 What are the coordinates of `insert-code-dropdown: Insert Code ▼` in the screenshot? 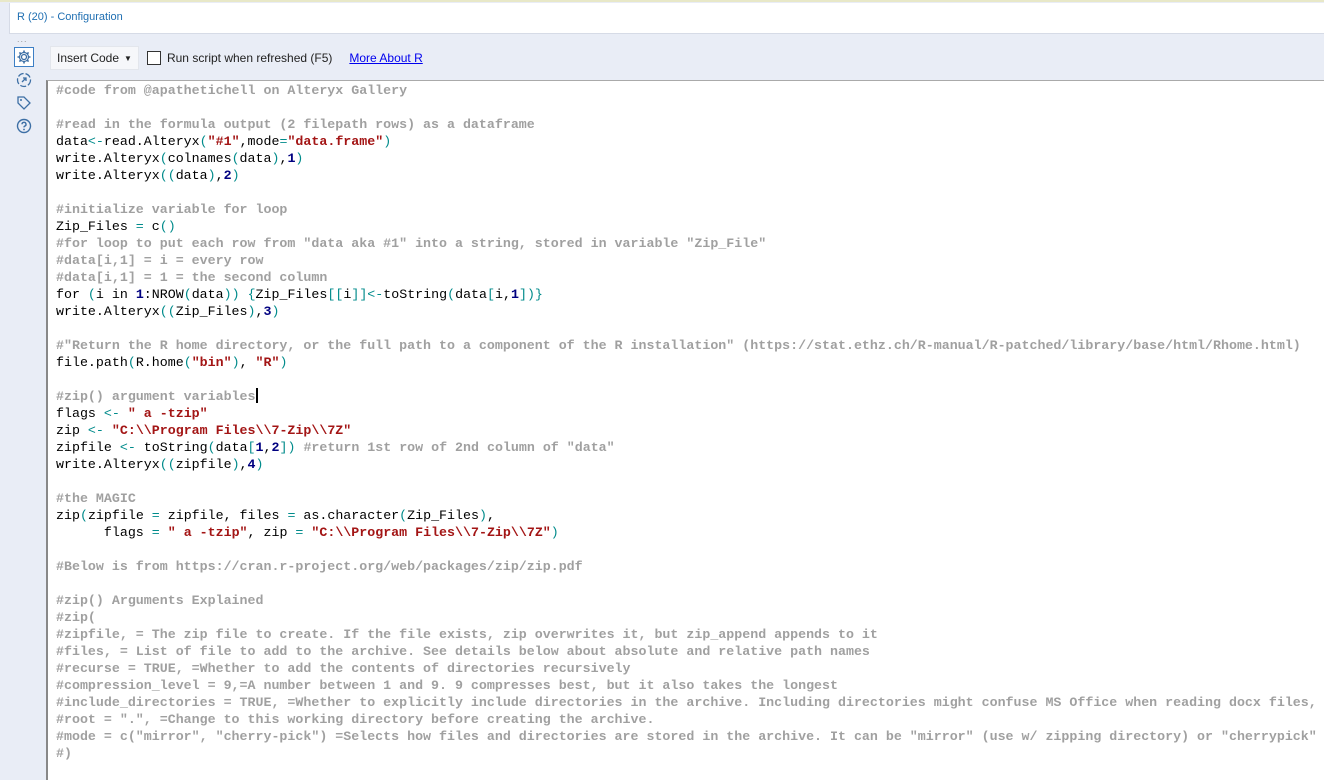 It's located at (94, 58).